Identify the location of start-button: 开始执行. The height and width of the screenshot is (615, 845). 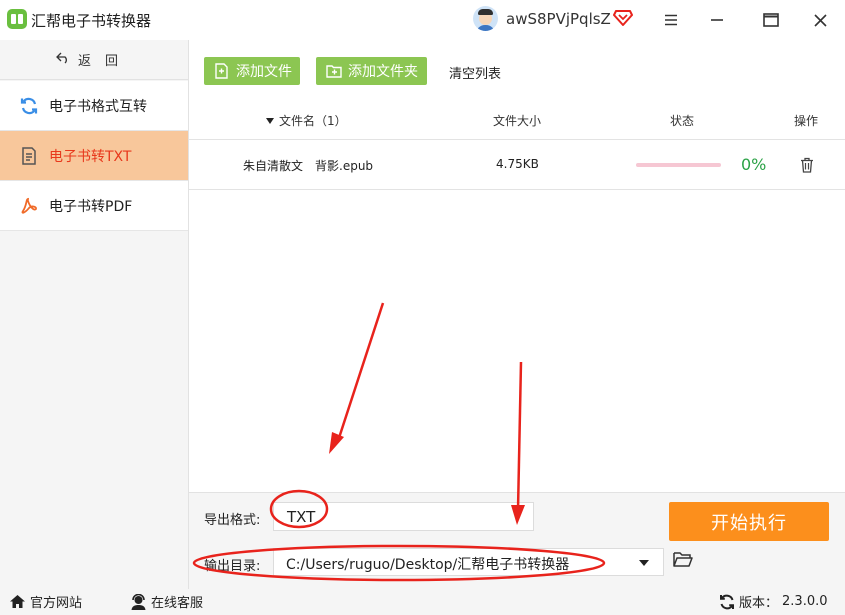
(749, 521).